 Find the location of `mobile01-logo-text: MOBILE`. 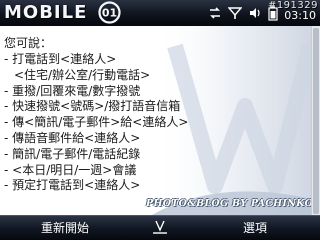

mobile01-logo-text: MOBILE is located at coordinates (46, 12).